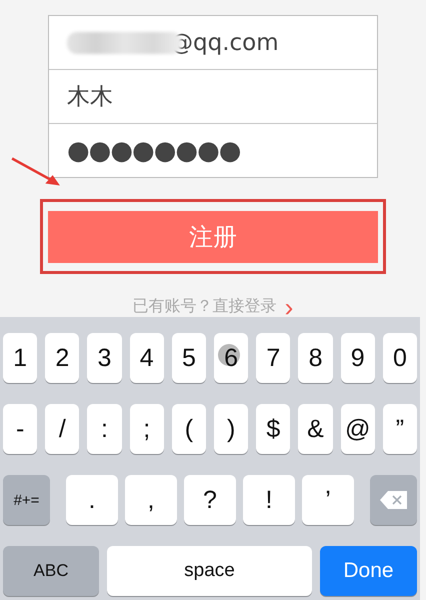 Image resolution: width=426 pixels, height=600 pixels. I want to click on key: 5, so click(189, 358).